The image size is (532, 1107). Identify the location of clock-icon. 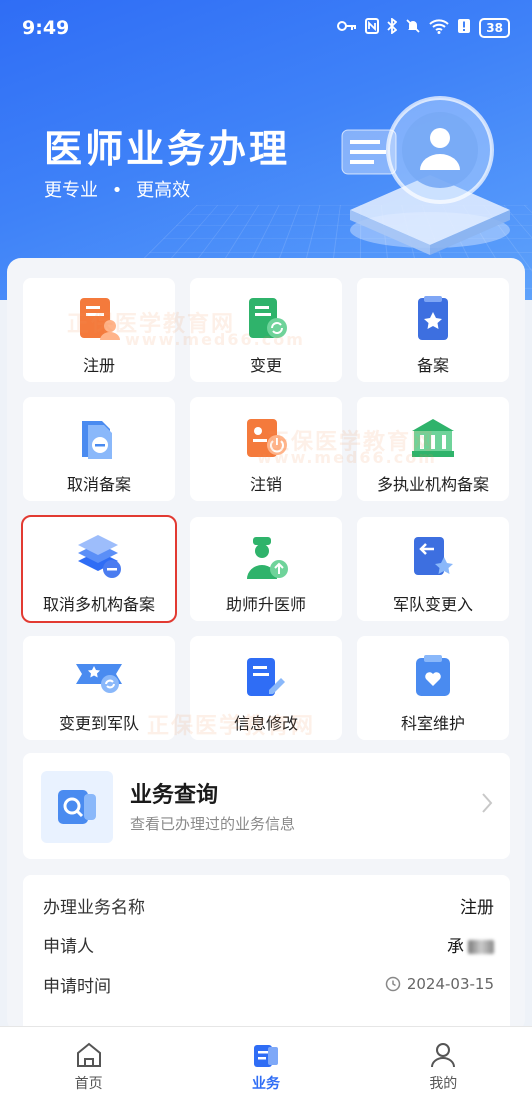
(393, 984).